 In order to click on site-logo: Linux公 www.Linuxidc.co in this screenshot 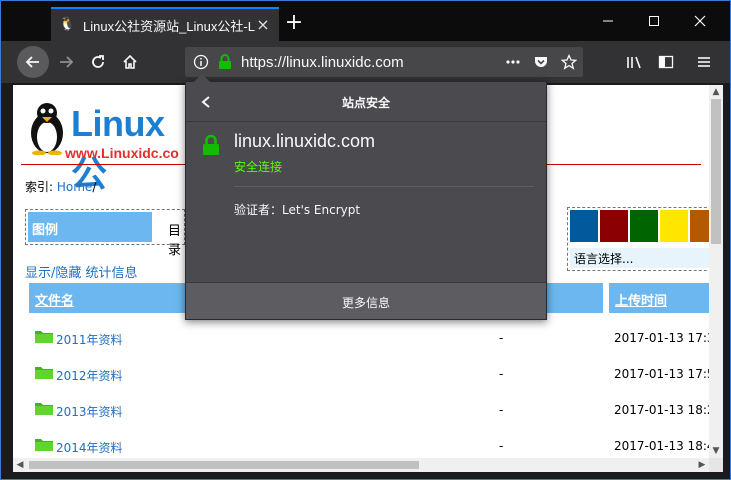, I will do `click(112, 147)`.